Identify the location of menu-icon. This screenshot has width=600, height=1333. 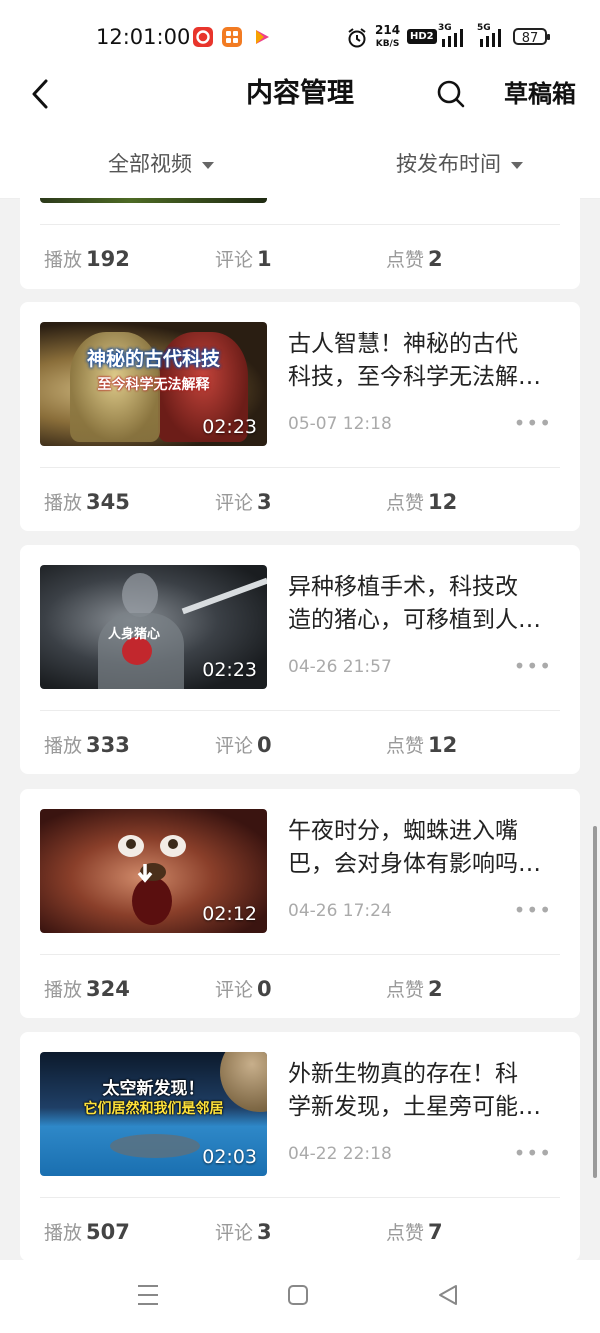
(148, 1297).